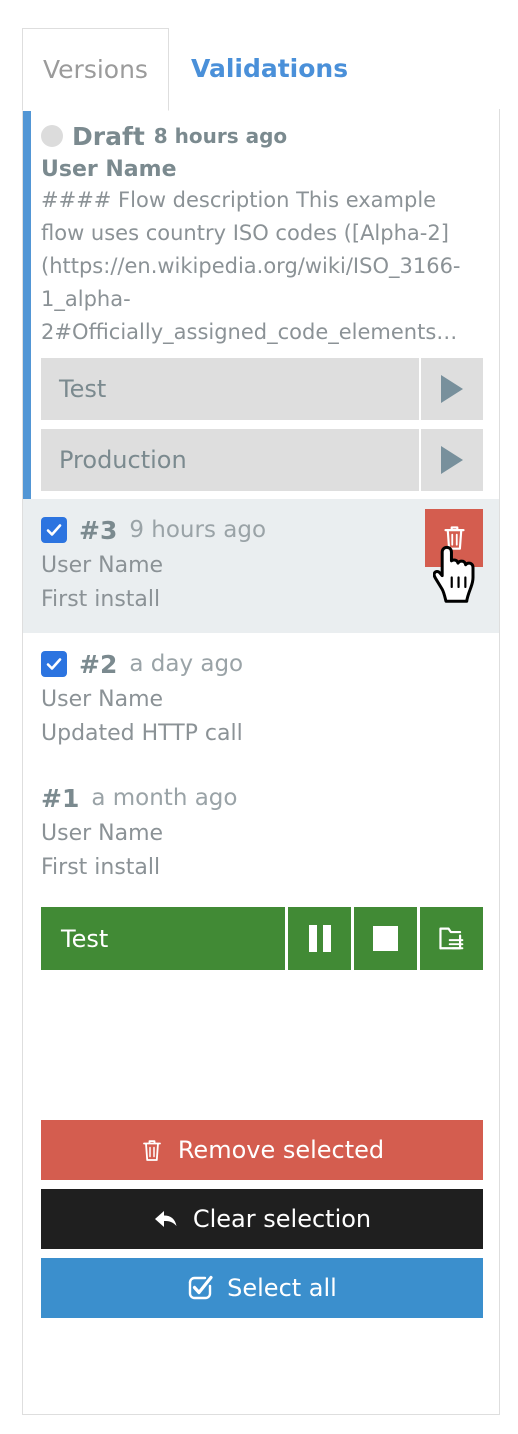 This screenshot has height=1434, width=518. Describe the element at coordinates (101, 867) in the screenshot. I see `version-1-message: First install` at that location.